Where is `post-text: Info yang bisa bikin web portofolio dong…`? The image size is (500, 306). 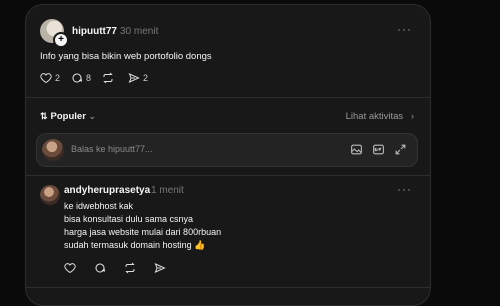
post-text: Info yang bisa bikin web portofolio dong… is located at coordinates (126, 56).